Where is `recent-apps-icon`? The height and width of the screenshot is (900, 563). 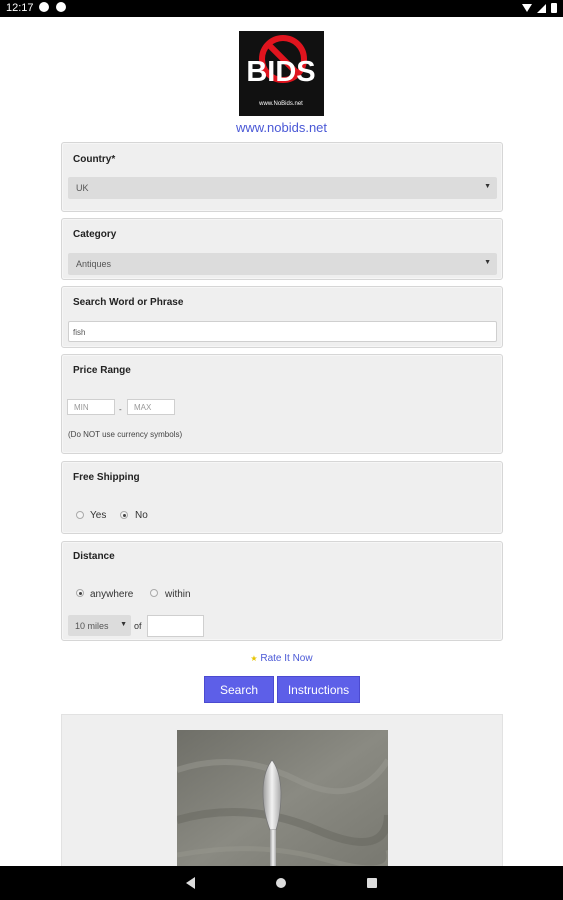 recent-apps-icon is located at coordinates (372, 883).